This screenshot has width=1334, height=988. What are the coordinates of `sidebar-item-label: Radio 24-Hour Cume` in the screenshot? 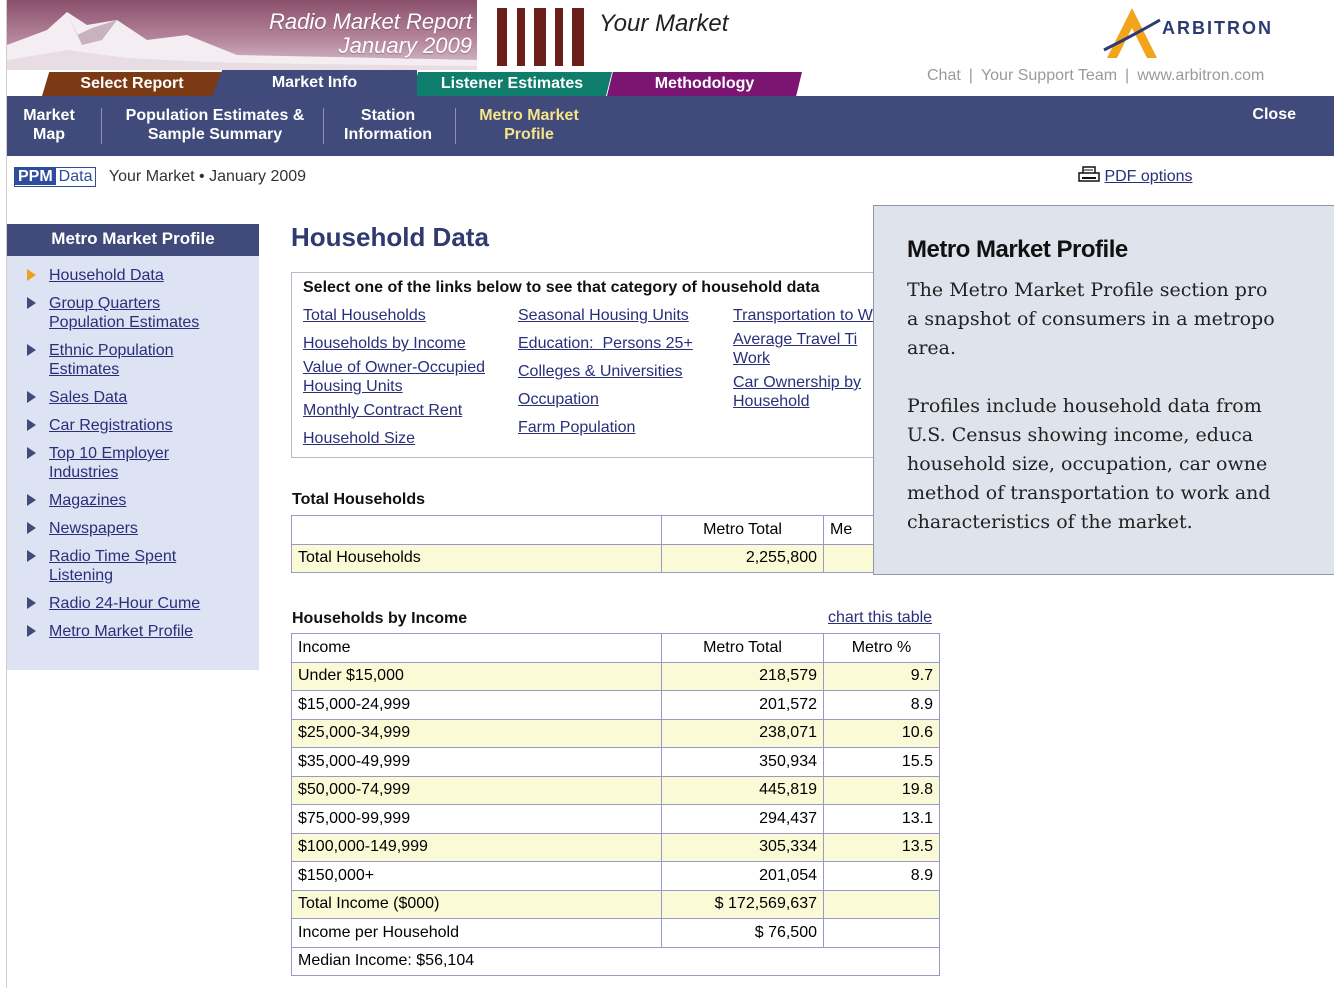 It's located at (124, 603).